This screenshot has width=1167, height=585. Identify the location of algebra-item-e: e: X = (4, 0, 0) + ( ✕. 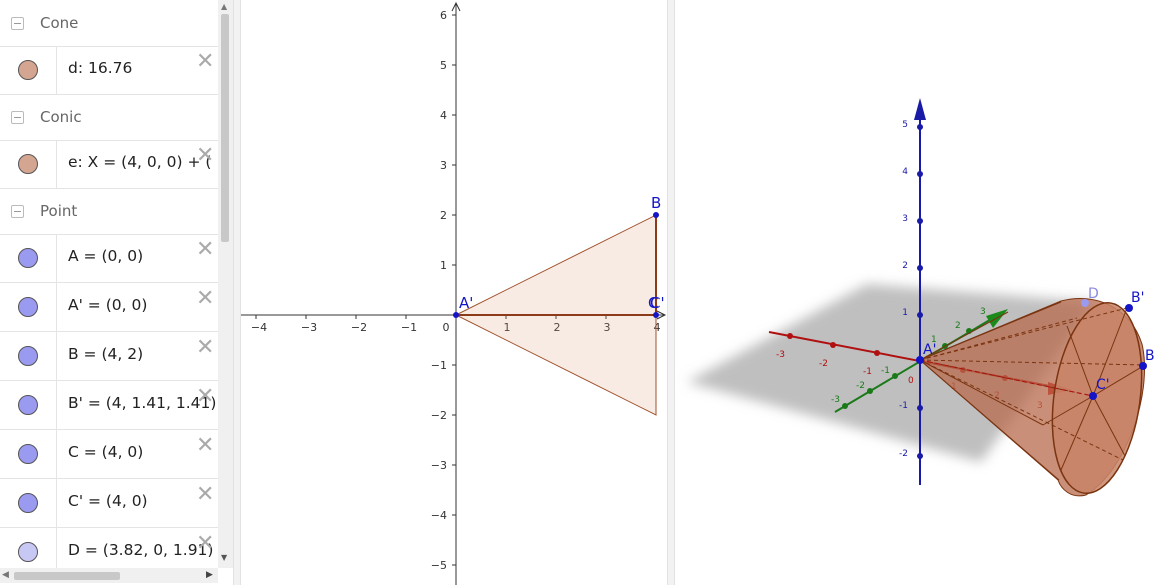
(109, 164).